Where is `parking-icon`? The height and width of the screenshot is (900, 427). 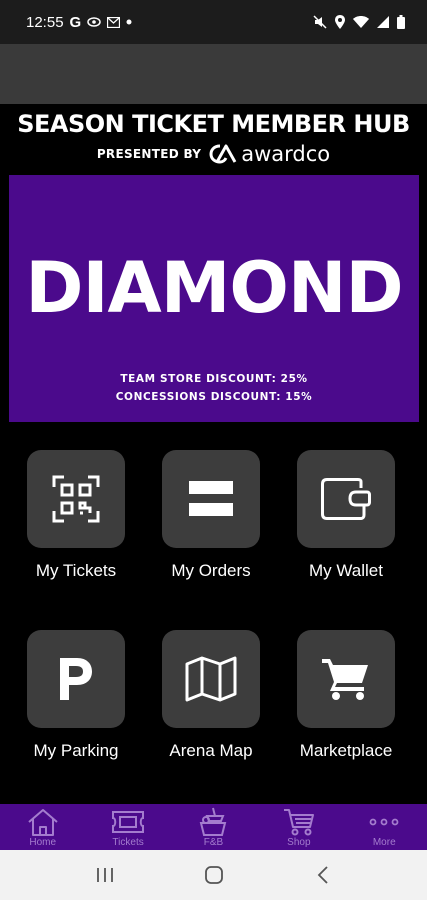
parking-icon is located at coordinates (76, 679).